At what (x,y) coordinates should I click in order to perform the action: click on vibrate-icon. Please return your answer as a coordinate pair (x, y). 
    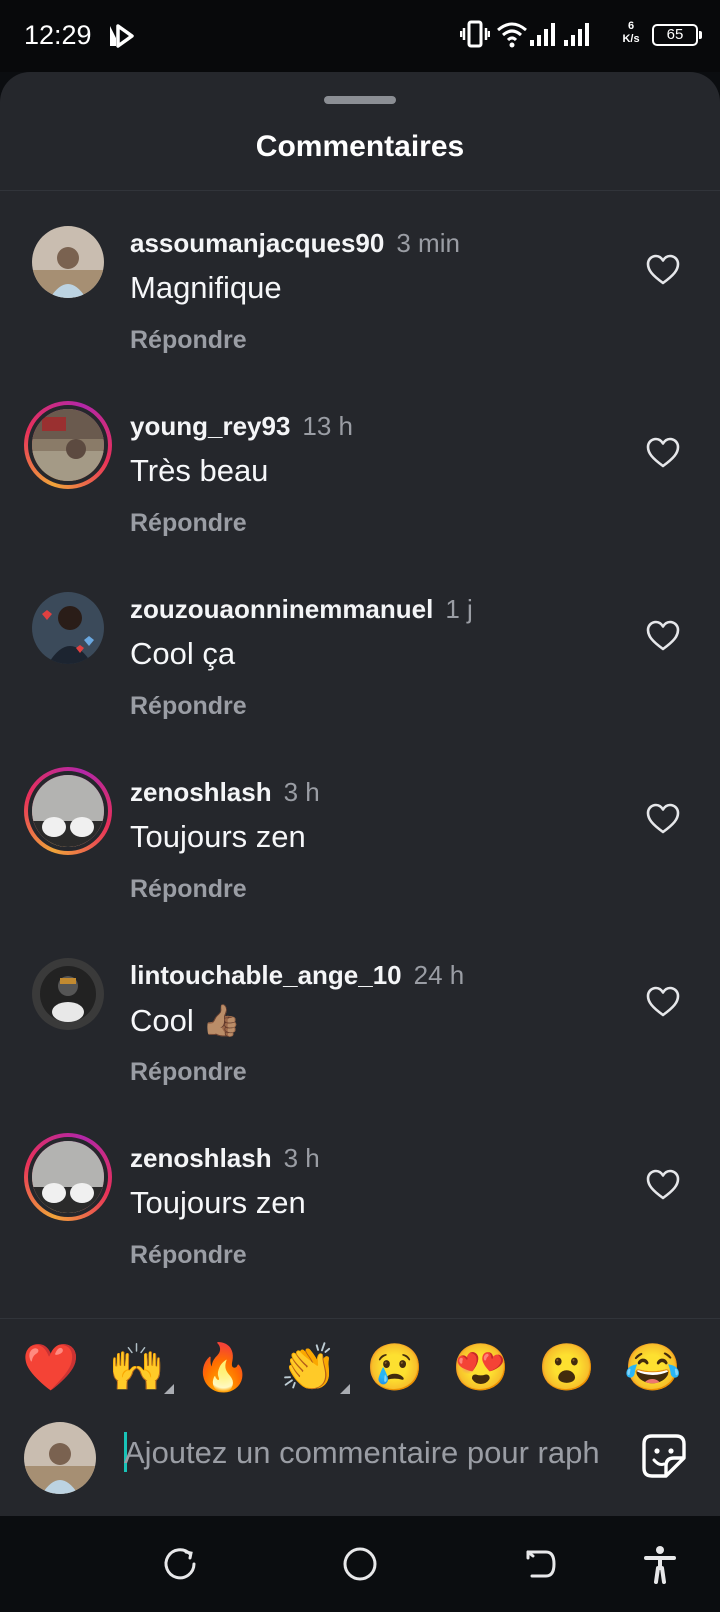
    Looking at the image, I should click on (475, 34).